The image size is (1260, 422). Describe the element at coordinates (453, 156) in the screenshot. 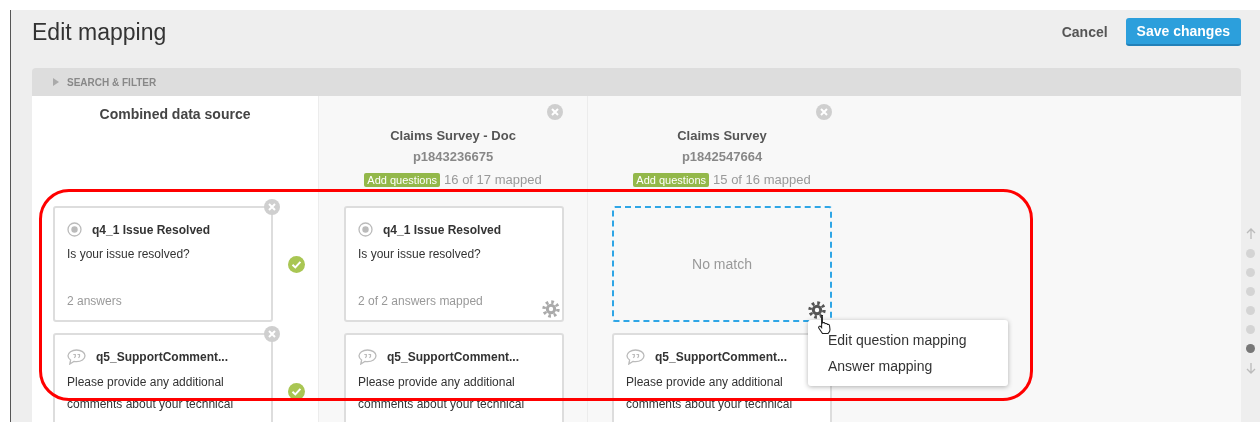

I see `source-id: p1843236675` at that location.